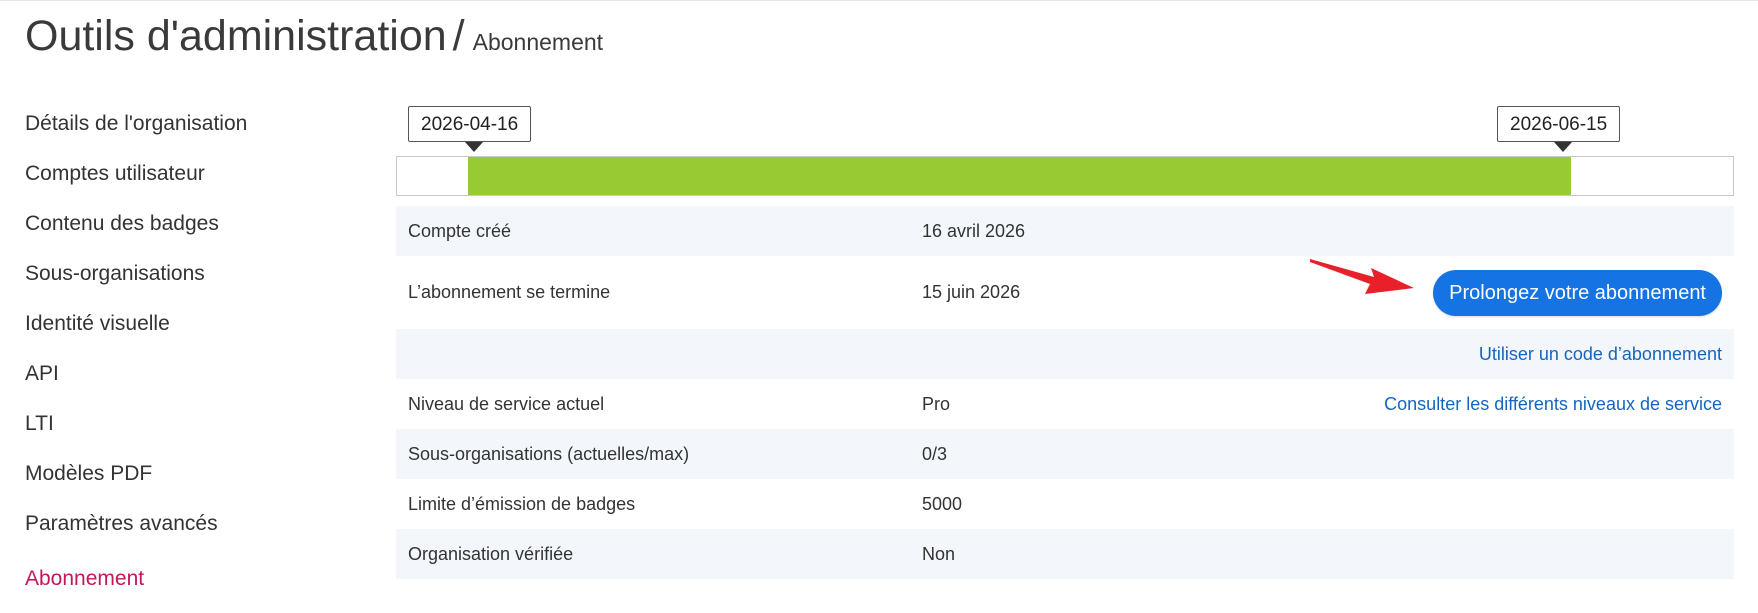  What do you see at coordinates (136, 578) in the screenshot?
I see `sidebar-item-subscription: Abonnement` at bounding box center [136, 578].